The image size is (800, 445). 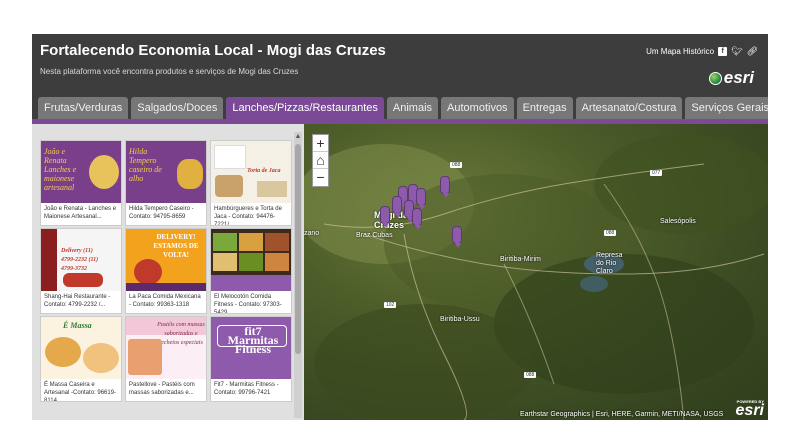 What do you see at coordinates (264, 171) in the screenshot?
I see `thumb-text: Torta de Jaca` at bounding box center [264, 171].